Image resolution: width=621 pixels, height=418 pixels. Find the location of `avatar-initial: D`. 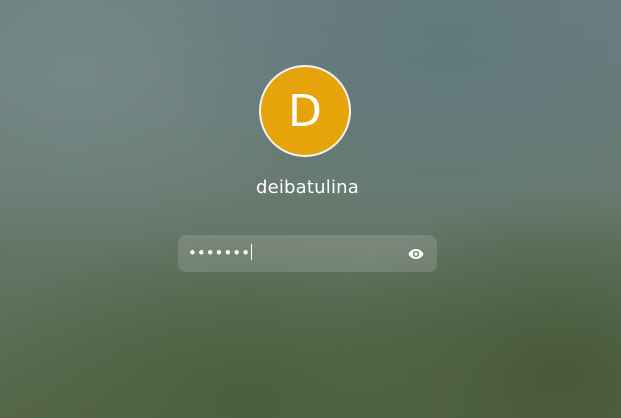

avatar-initial: D is located at coordinates (305, 111).